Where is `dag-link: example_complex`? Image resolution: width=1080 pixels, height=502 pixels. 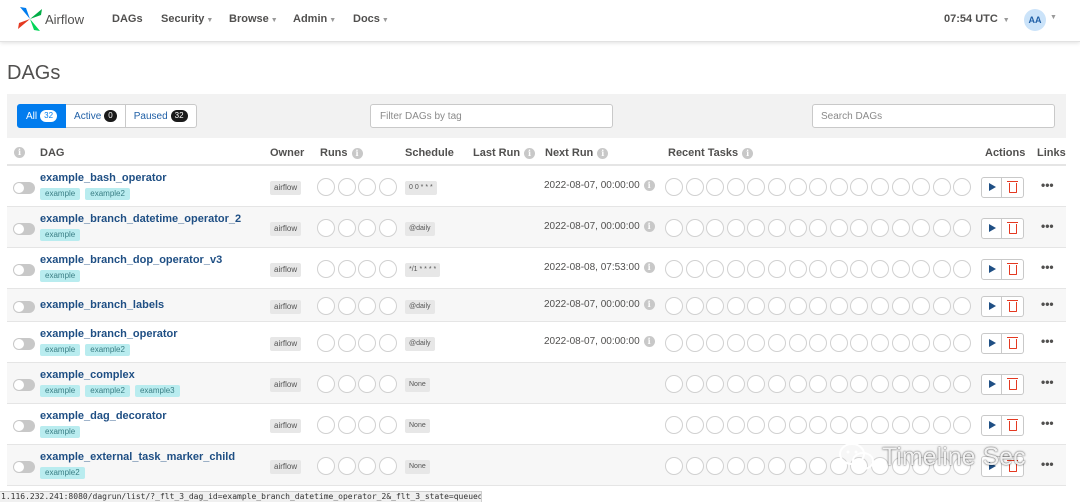 dag-link: example_complex is located at coordinates (87, 375).